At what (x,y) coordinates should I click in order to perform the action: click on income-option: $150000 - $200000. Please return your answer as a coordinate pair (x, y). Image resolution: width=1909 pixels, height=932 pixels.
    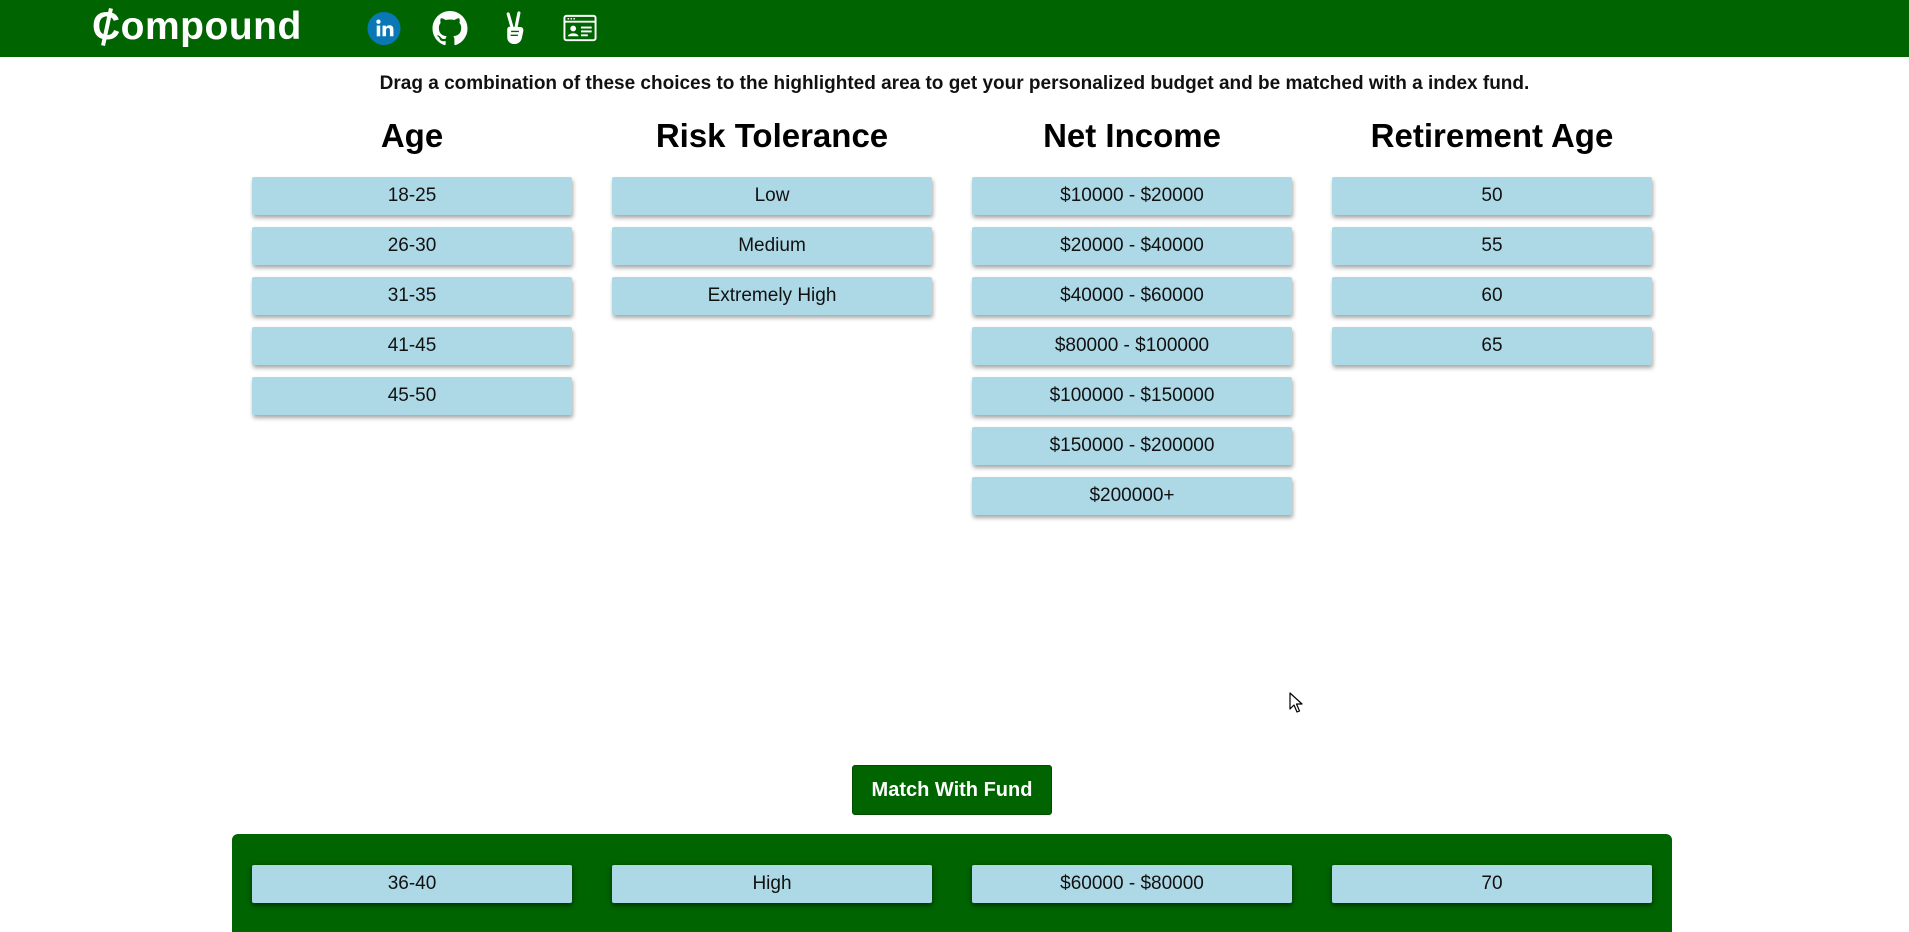
    Looking at the image, I should click on (1132, 446).